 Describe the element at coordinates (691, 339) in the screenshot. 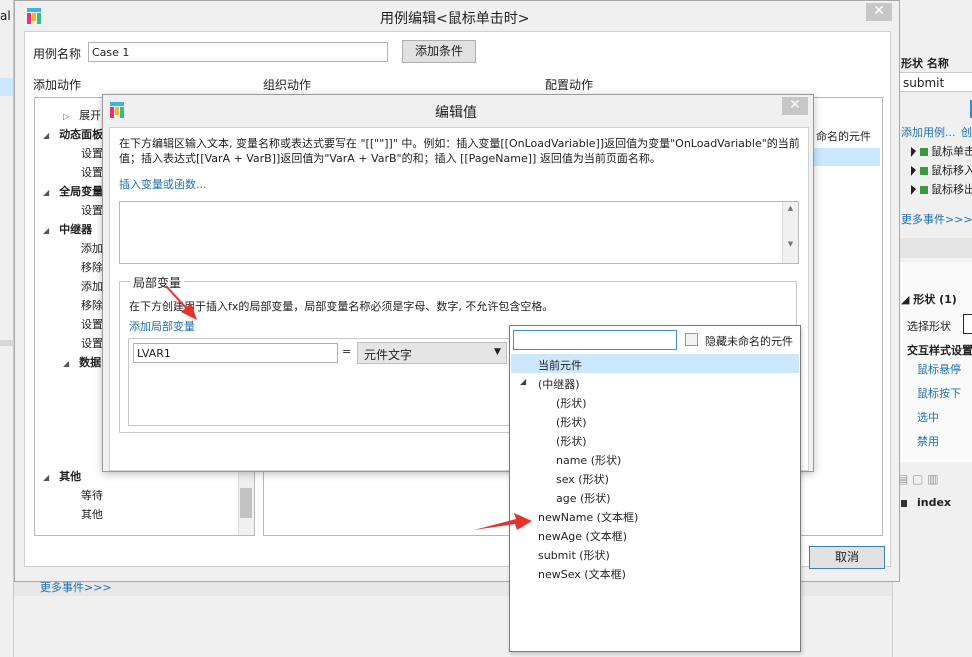

I see `hide-unnamed-checkbox` at that location.